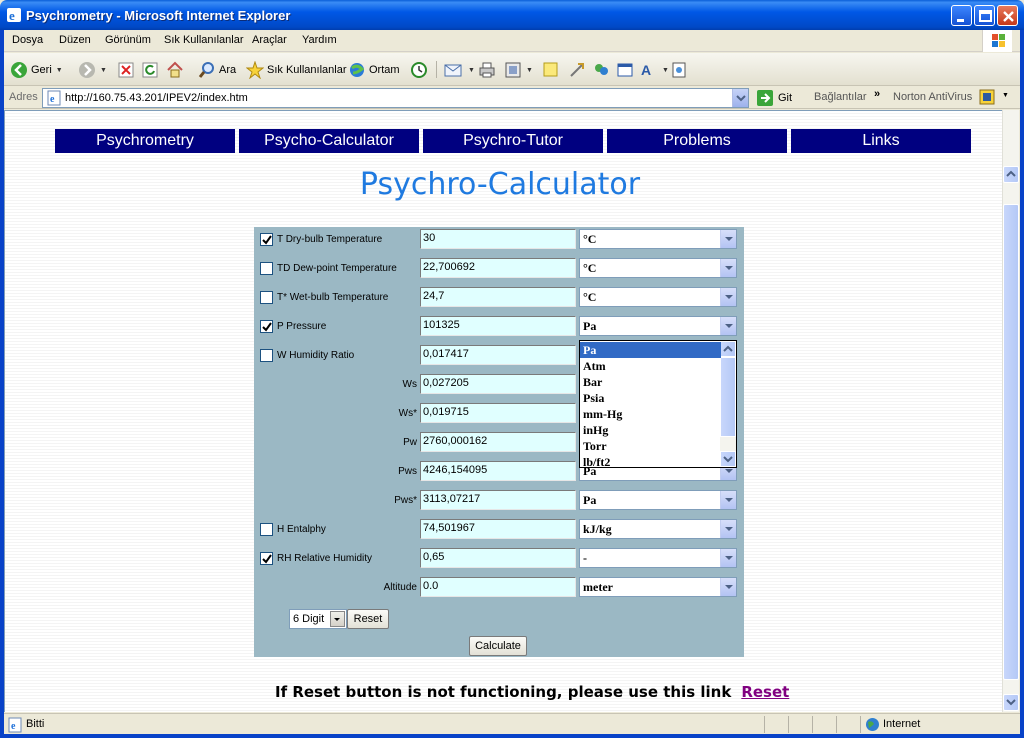  Describe the element at coordinates (36, 70) in the screenshot. I see `back-button: Geri ▼` at that location.